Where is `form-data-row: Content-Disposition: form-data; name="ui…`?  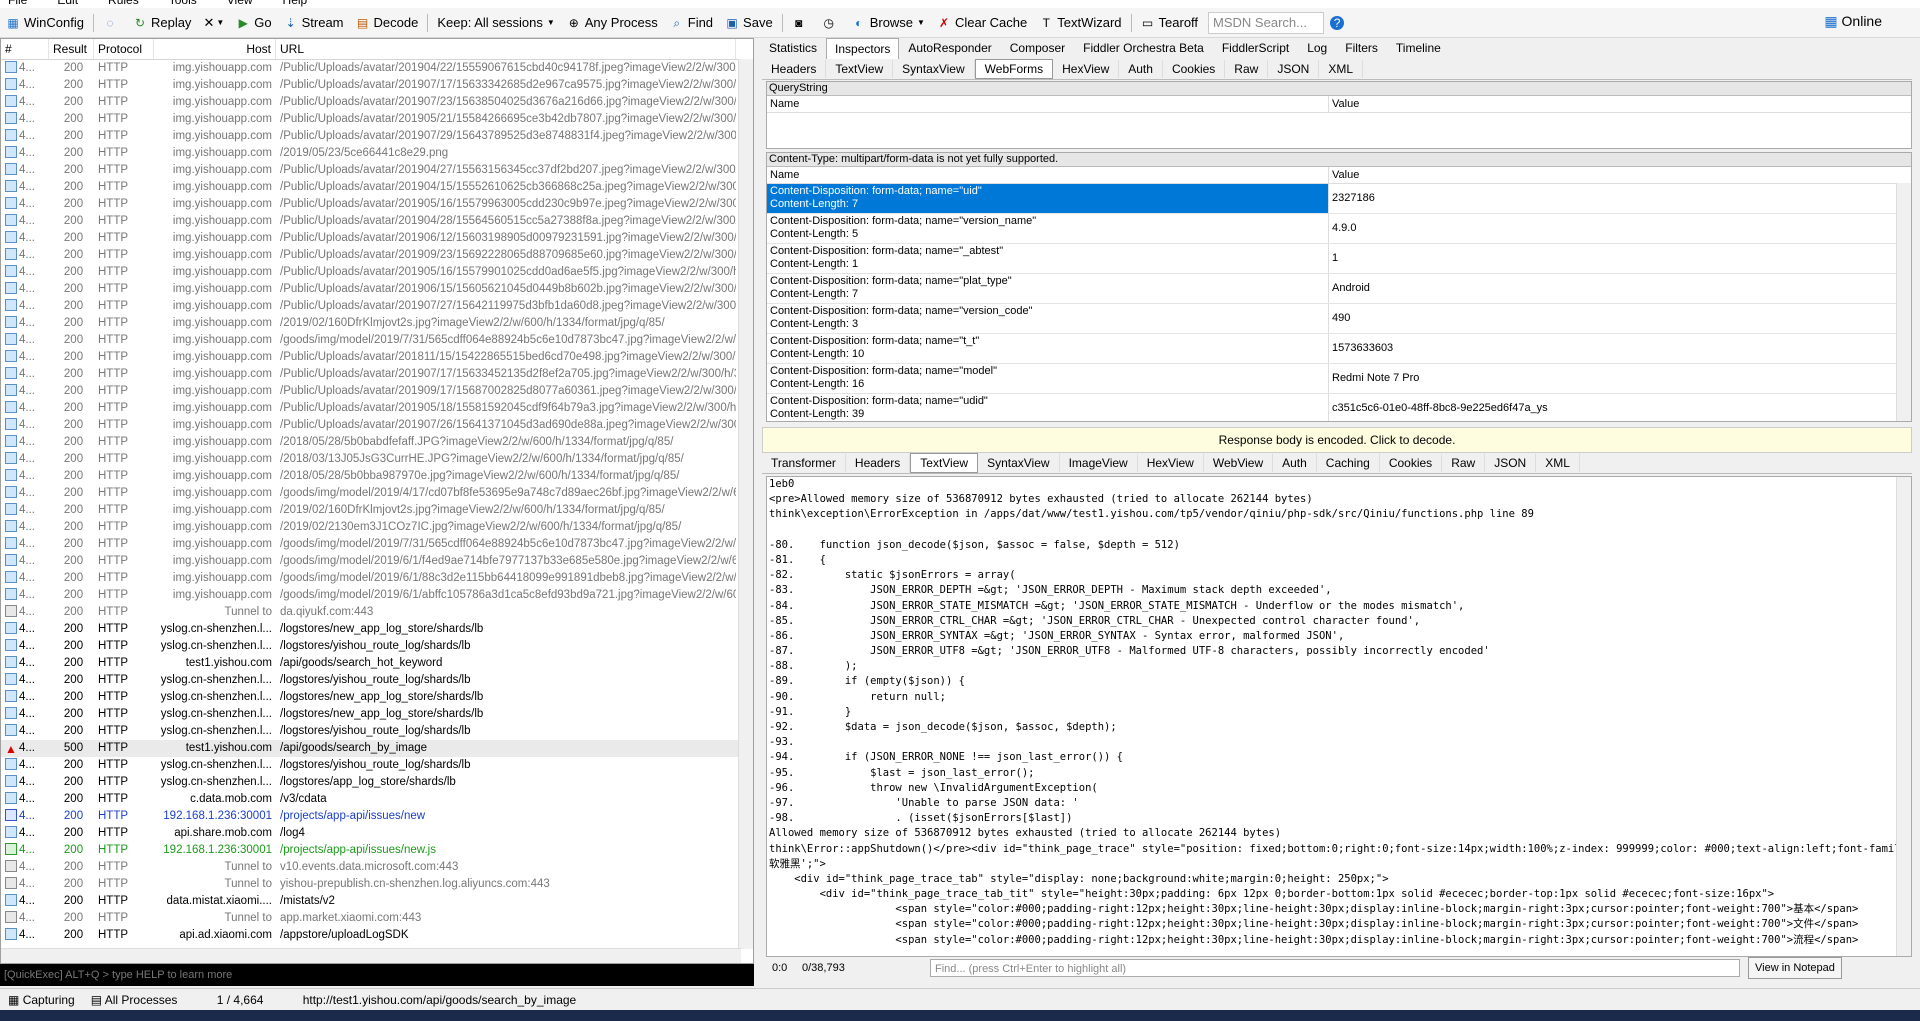
form-data-row: Content-Disposition: form-data; name="ui… is located at coordinates (1339, 199).